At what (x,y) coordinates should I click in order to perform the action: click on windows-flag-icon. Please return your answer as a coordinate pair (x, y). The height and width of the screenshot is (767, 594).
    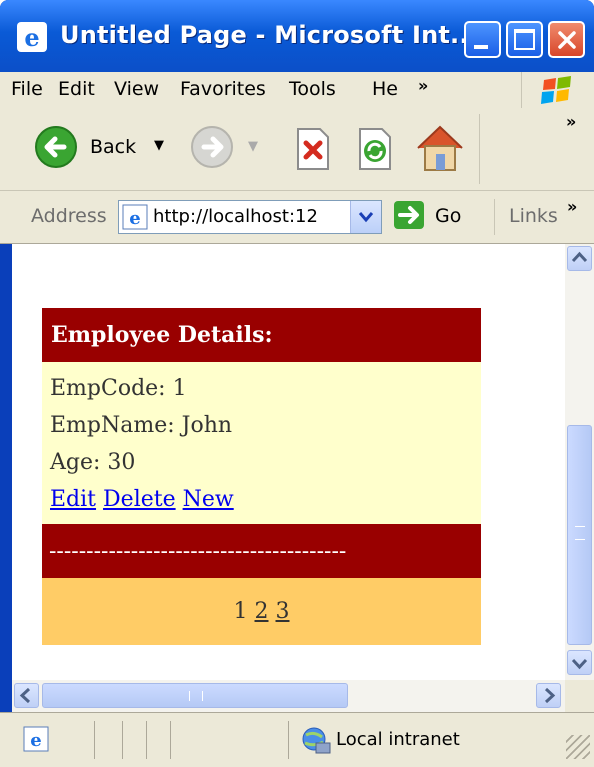
    Looking at the image, I should click on (556, 90).